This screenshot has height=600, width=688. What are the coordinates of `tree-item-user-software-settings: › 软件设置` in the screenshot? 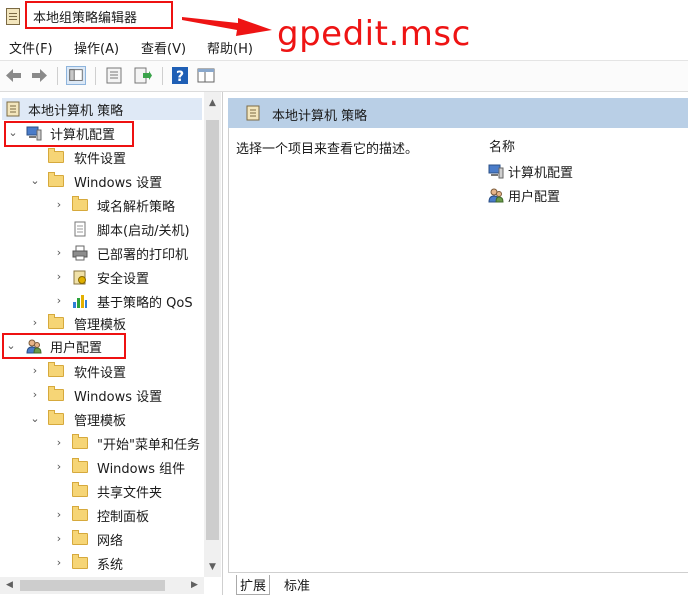 It's located at (113, 371).